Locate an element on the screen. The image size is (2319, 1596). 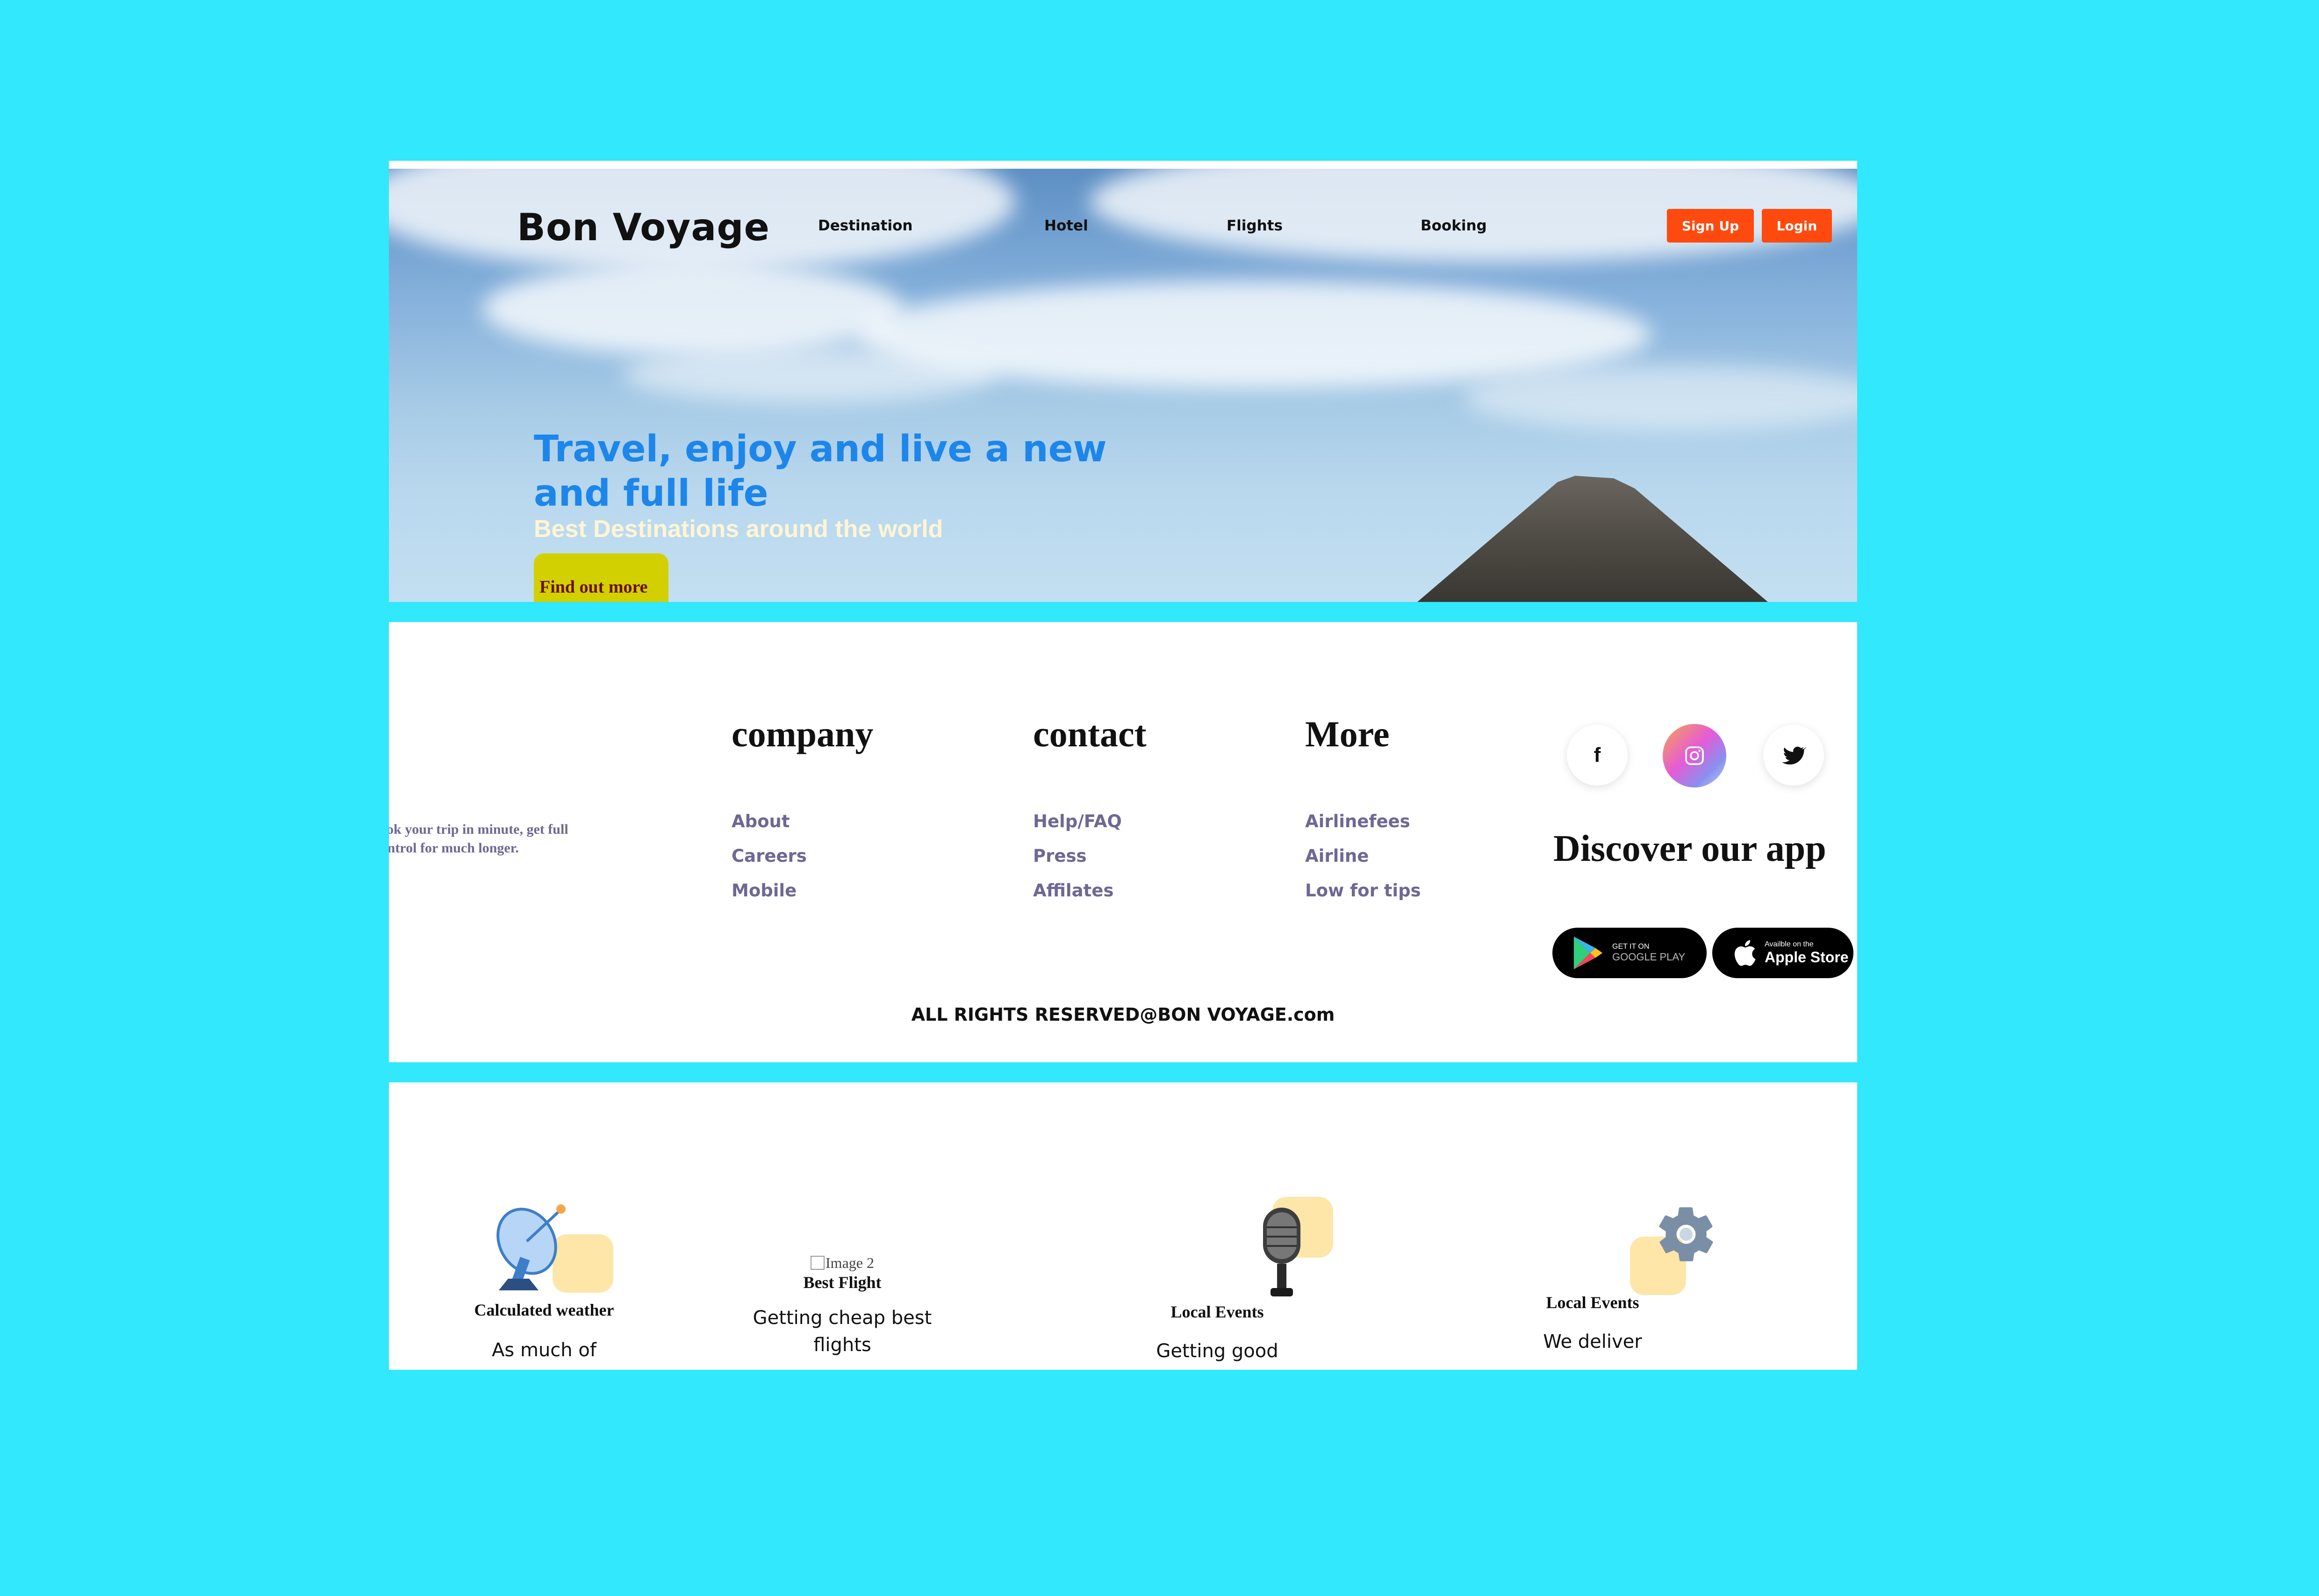
instagram-icon is located at coordinates (1694, 755).